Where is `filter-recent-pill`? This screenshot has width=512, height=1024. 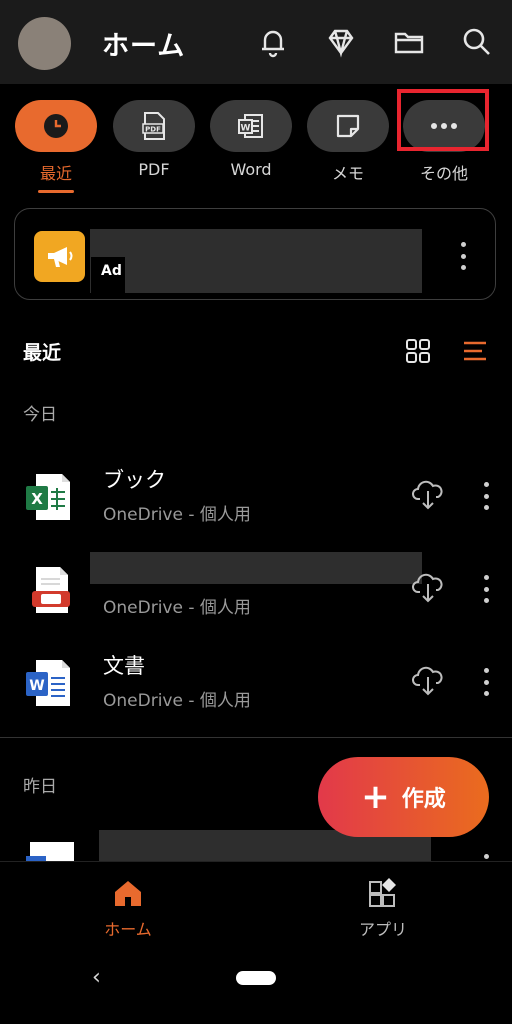 filter-recent-pill is located at coordinates (56, 126).